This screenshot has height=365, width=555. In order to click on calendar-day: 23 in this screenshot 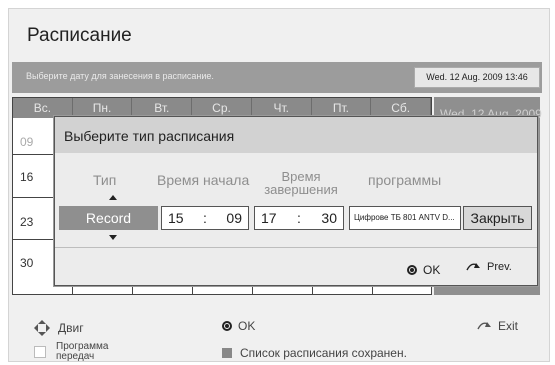, I will do `click(26, 222)`.